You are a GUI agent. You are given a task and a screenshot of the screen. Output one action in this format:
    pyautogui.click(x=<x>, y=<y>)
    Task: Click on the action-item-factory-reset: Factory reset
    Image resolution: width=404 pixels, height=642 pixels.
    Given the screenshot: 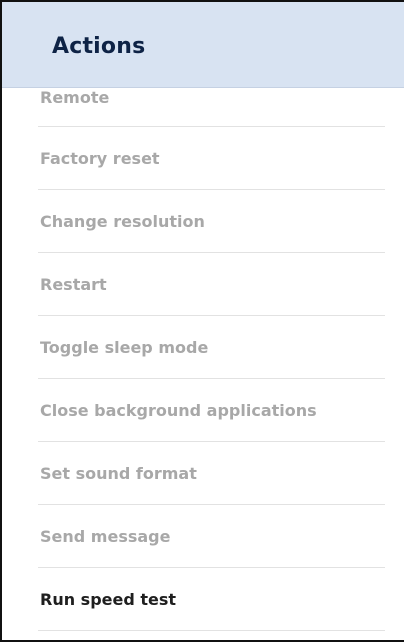 What is the action you would take?
    pyautogui.click(x=211, y=158)
    